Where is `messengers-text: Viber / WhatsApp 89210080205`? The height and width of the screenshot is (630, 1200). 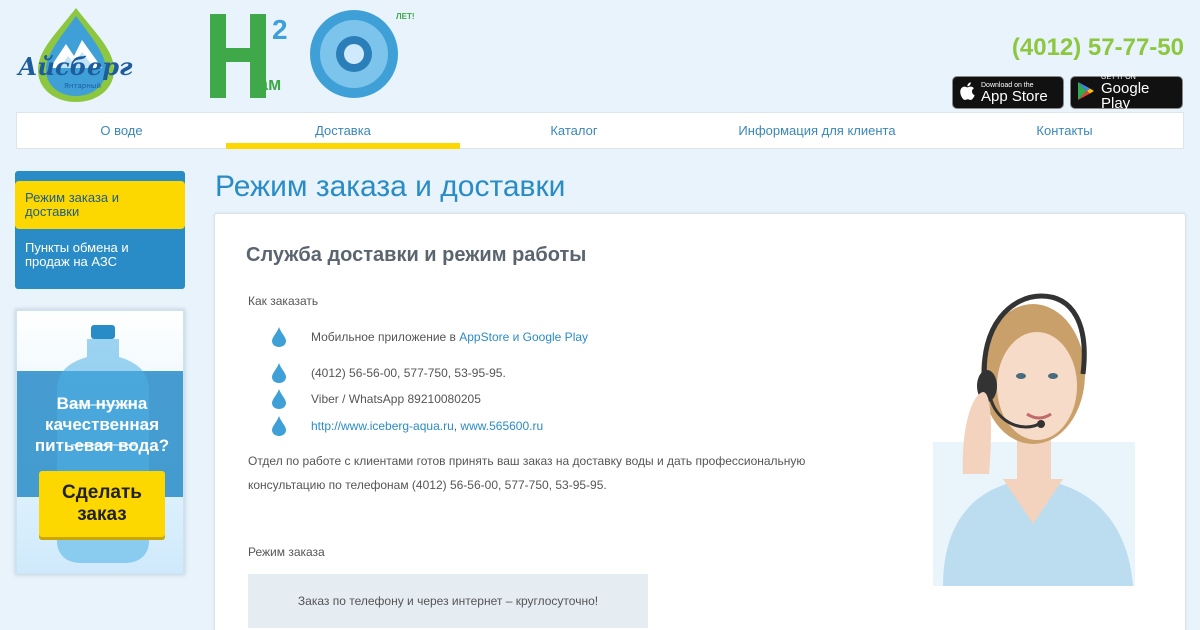
messengers-text: Viber / WhatsApp 89210080205 is located at coordinates (396, 399).